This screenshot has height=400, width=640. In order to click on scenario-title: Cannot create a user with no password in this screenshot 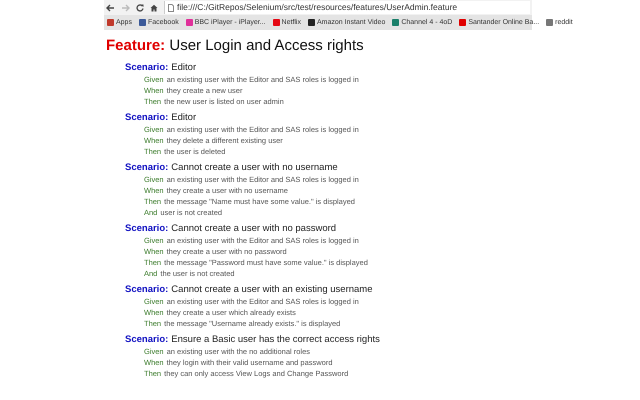, I will do `click(253, 228)`.